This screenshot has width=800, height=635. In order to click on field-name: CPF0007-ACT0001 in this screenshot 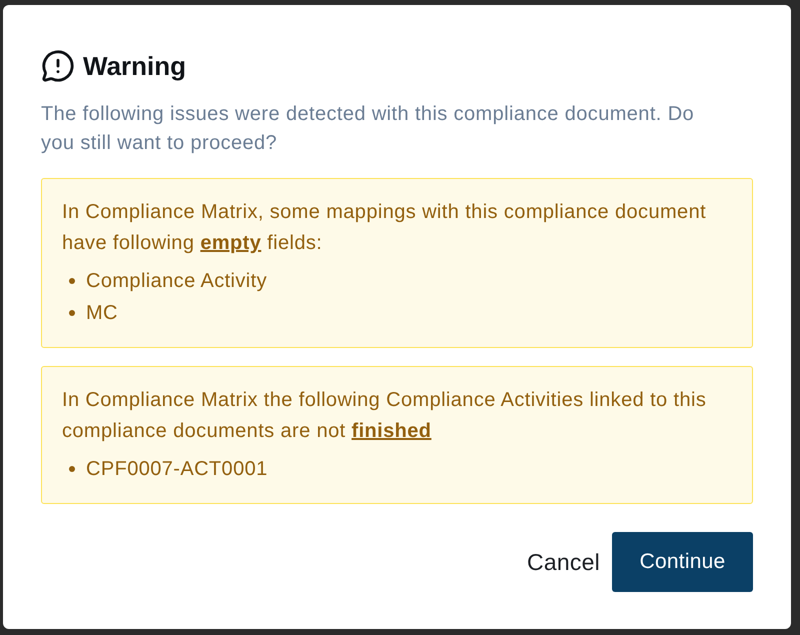, I will do `click(177, 469)`.